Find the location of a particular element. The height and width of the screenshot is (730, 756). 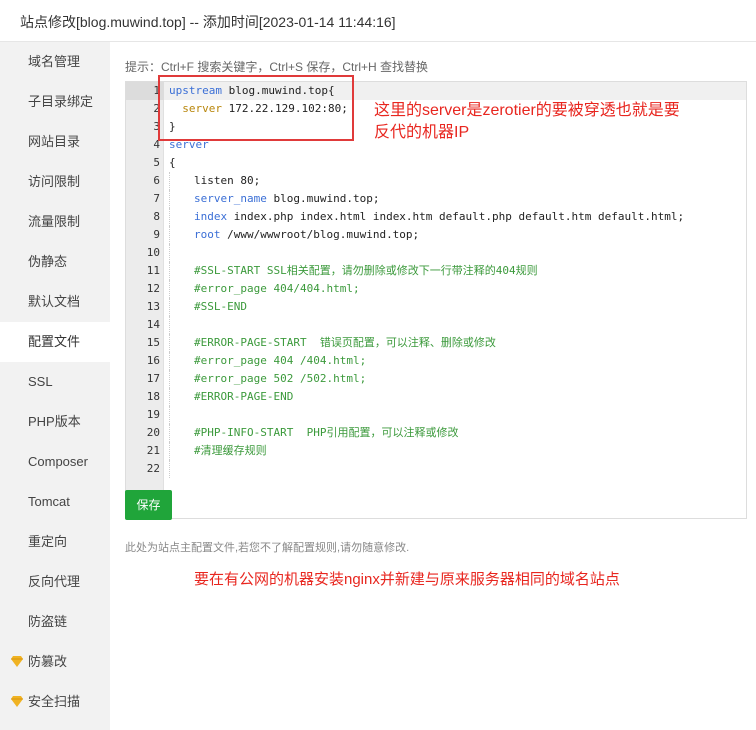

sidebar-item: 域名管理 is located at coordinates (55, 62).